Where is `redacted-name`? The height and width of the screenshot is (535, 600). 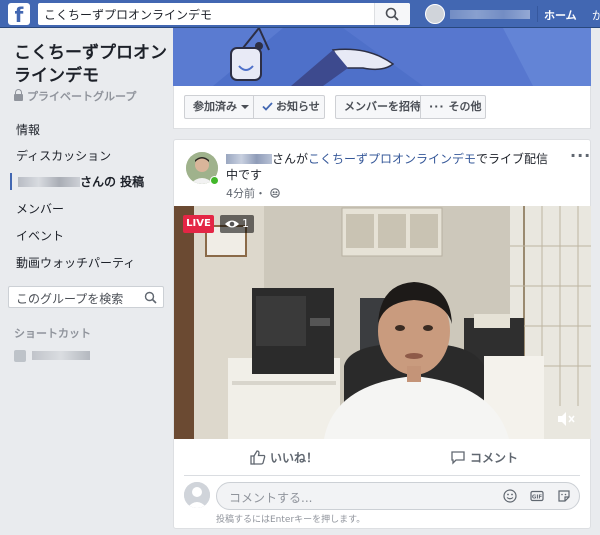 redacted-name is located at coordinates (49, 182).